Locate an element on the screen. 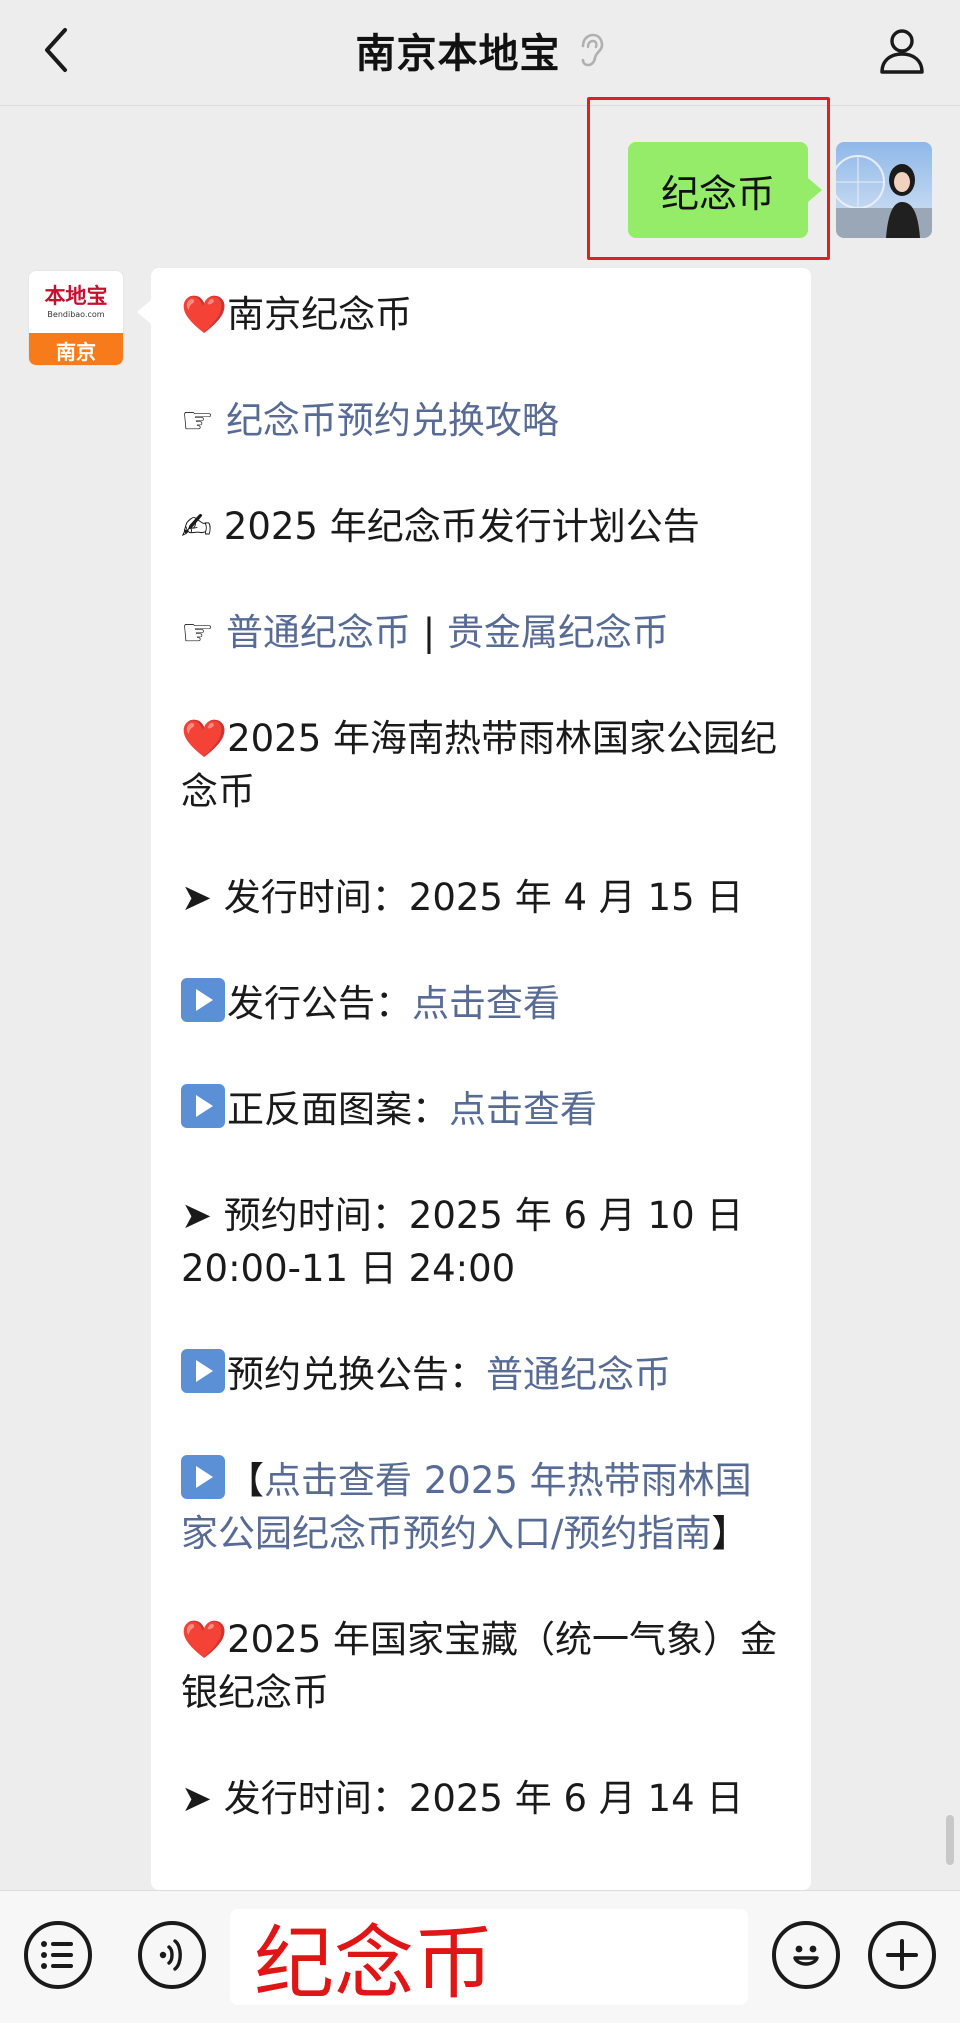 The width and height of the screenshot is (960, 2023). line-7: 发行公告：点击查看 is located at coordinates (482, 1003).